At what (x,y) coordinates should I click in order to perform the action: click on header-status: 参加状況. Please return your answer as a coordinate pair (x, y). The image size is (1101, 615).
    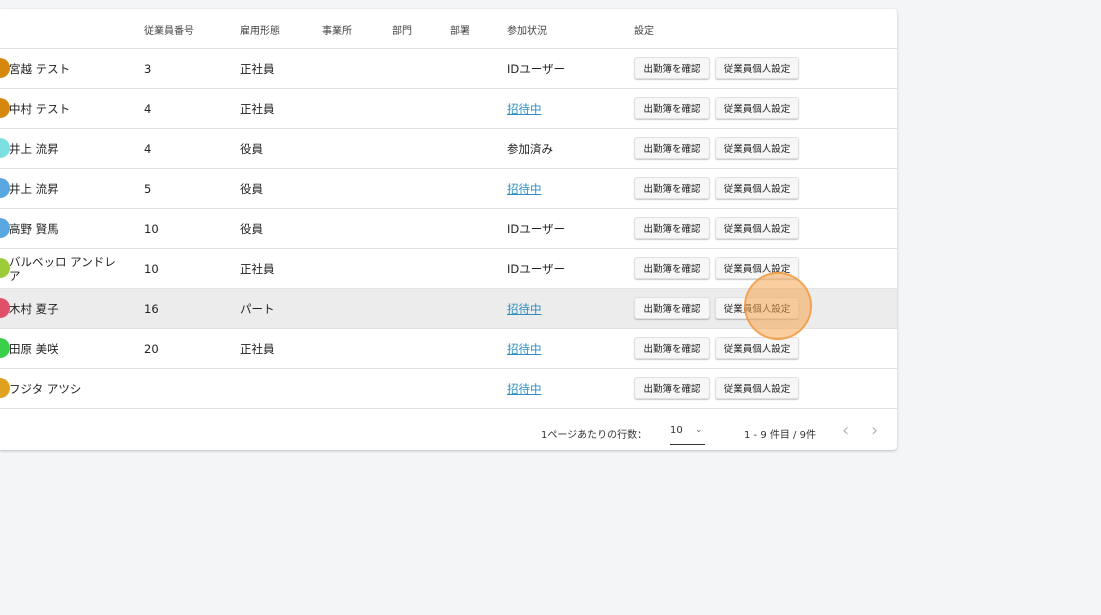
    Looking at the image, I should click on (527, 29).